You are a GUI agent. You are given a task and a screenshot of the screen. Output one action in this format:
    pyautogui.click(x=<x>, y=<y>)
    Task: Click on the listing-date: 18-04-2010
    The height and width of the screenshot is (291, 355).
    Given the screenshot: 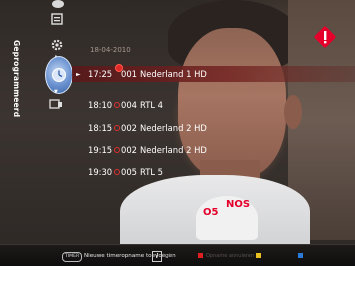 What is the action you would take?
    pyautogui.click(x=110, y=50)
    